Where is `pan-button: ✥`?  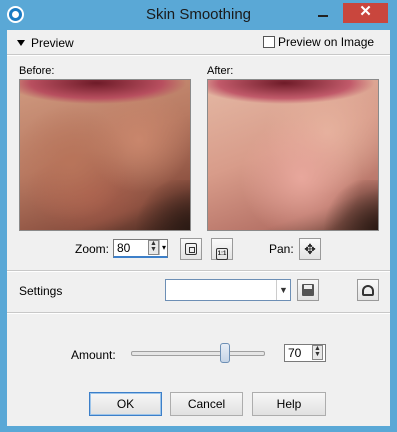
pan-button: ✥ is located at coordinates (310, 249).